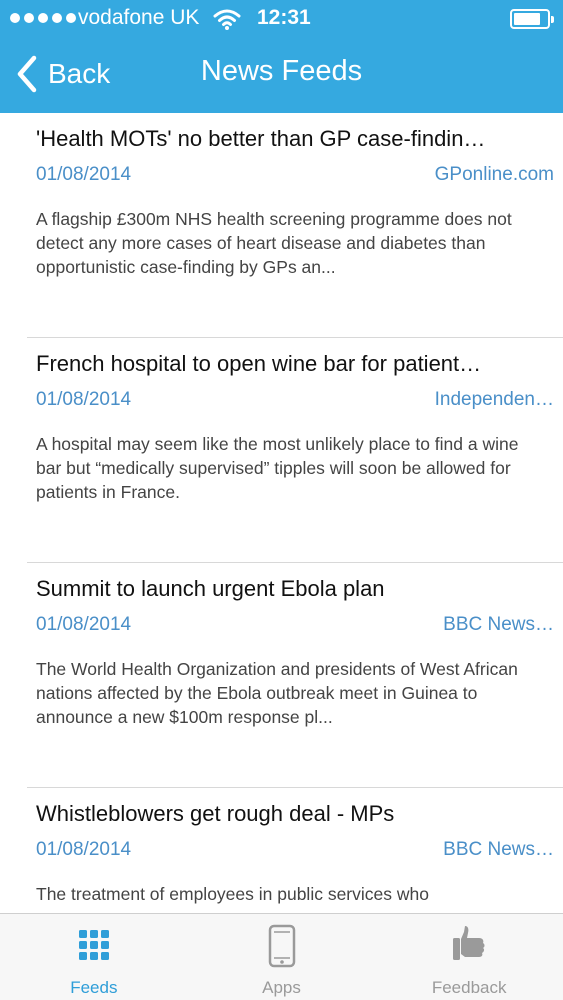 This screenshot has width=563, height=1000. I want to click on tab-label: Apps, so click(281, 987).